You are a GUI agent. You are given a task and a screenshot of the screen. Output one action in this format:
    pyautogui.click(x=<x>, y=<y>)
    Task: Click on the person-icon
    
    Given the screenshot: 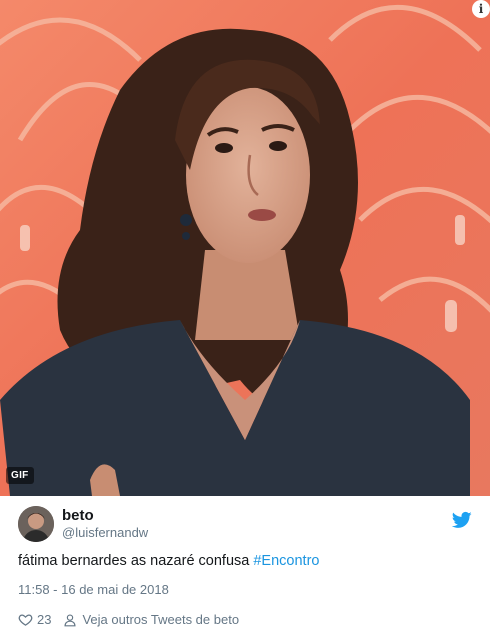 What is the action you would take?
    pyautogui.click(x=70, y=619)
    